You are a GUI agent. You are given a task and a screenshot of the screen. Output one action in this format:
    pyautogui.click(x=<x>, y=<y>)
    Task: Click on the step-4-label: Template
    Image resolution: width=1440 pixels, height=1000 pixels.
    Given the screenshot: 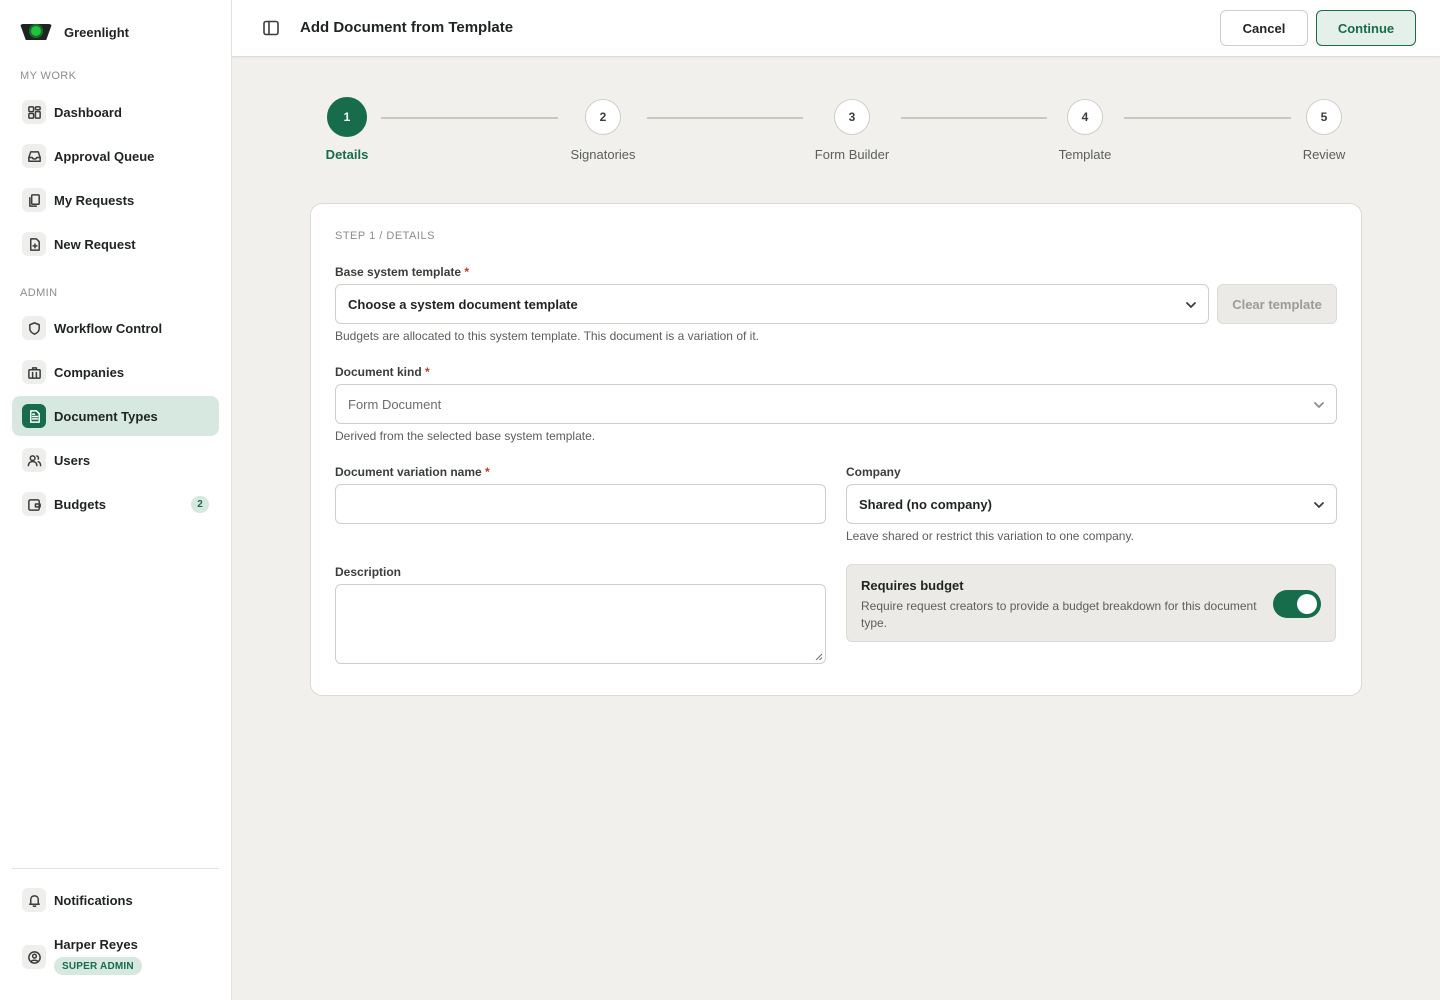 What is the action you would take?
    pyautogui.click(x=1085, y=154)
    